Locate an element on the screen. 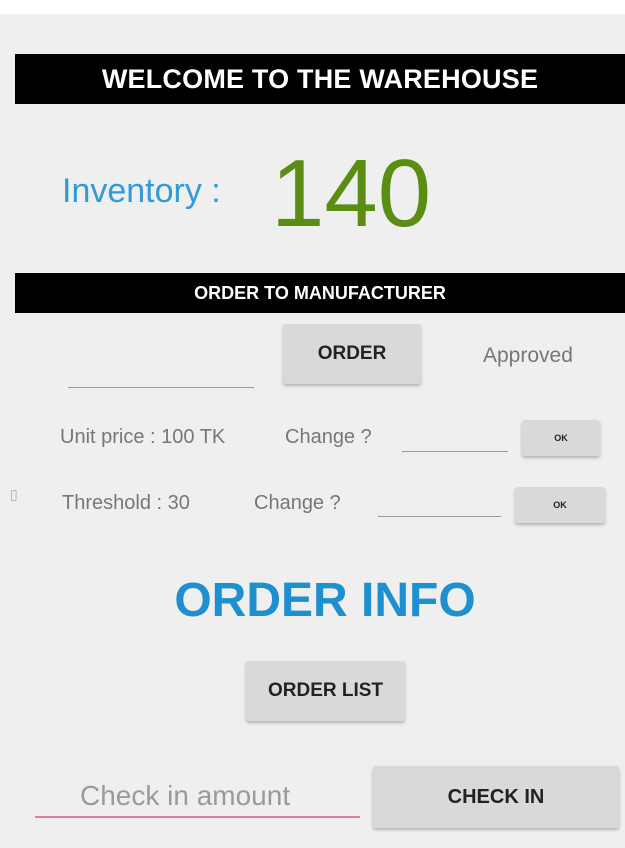 The width and height of the screenshot is (625, 848). welcome-banner: WELCOME TO THE WAREHOUSE is located at coordinates (320, 79).